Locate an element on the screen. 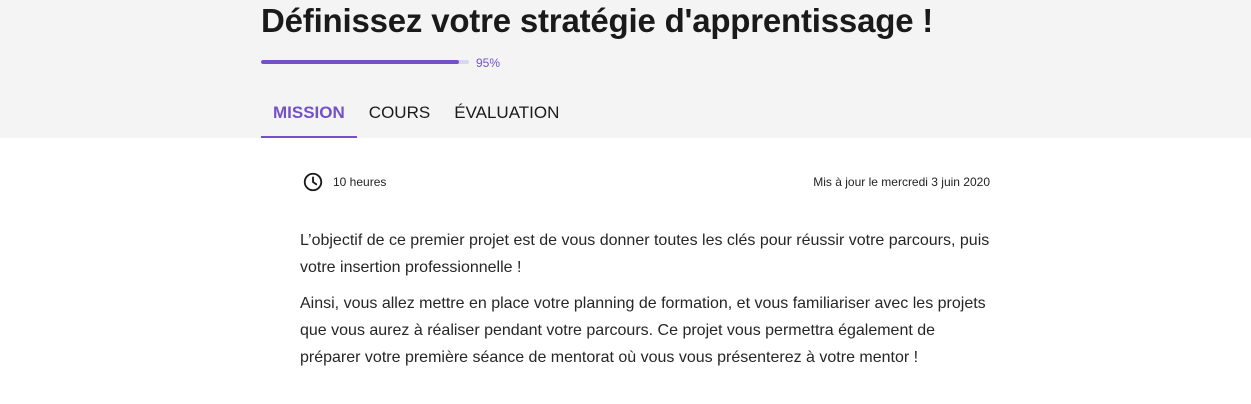 The width and height of the screenshot is (1251, 404). progress-percentage: 95% is located at coordinates (488, 63).